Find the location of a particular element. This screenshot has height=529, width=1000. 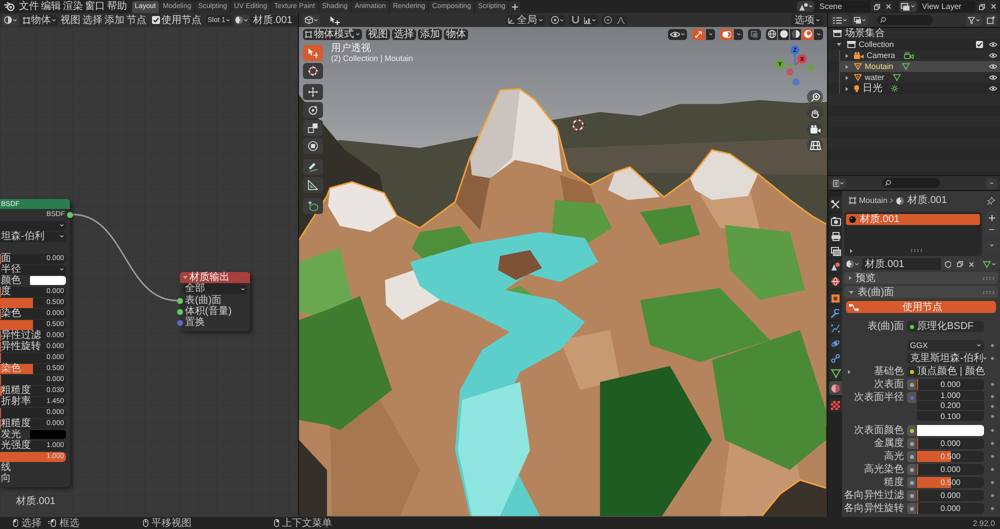

constraints-tab is located at coordinates (835, 358).